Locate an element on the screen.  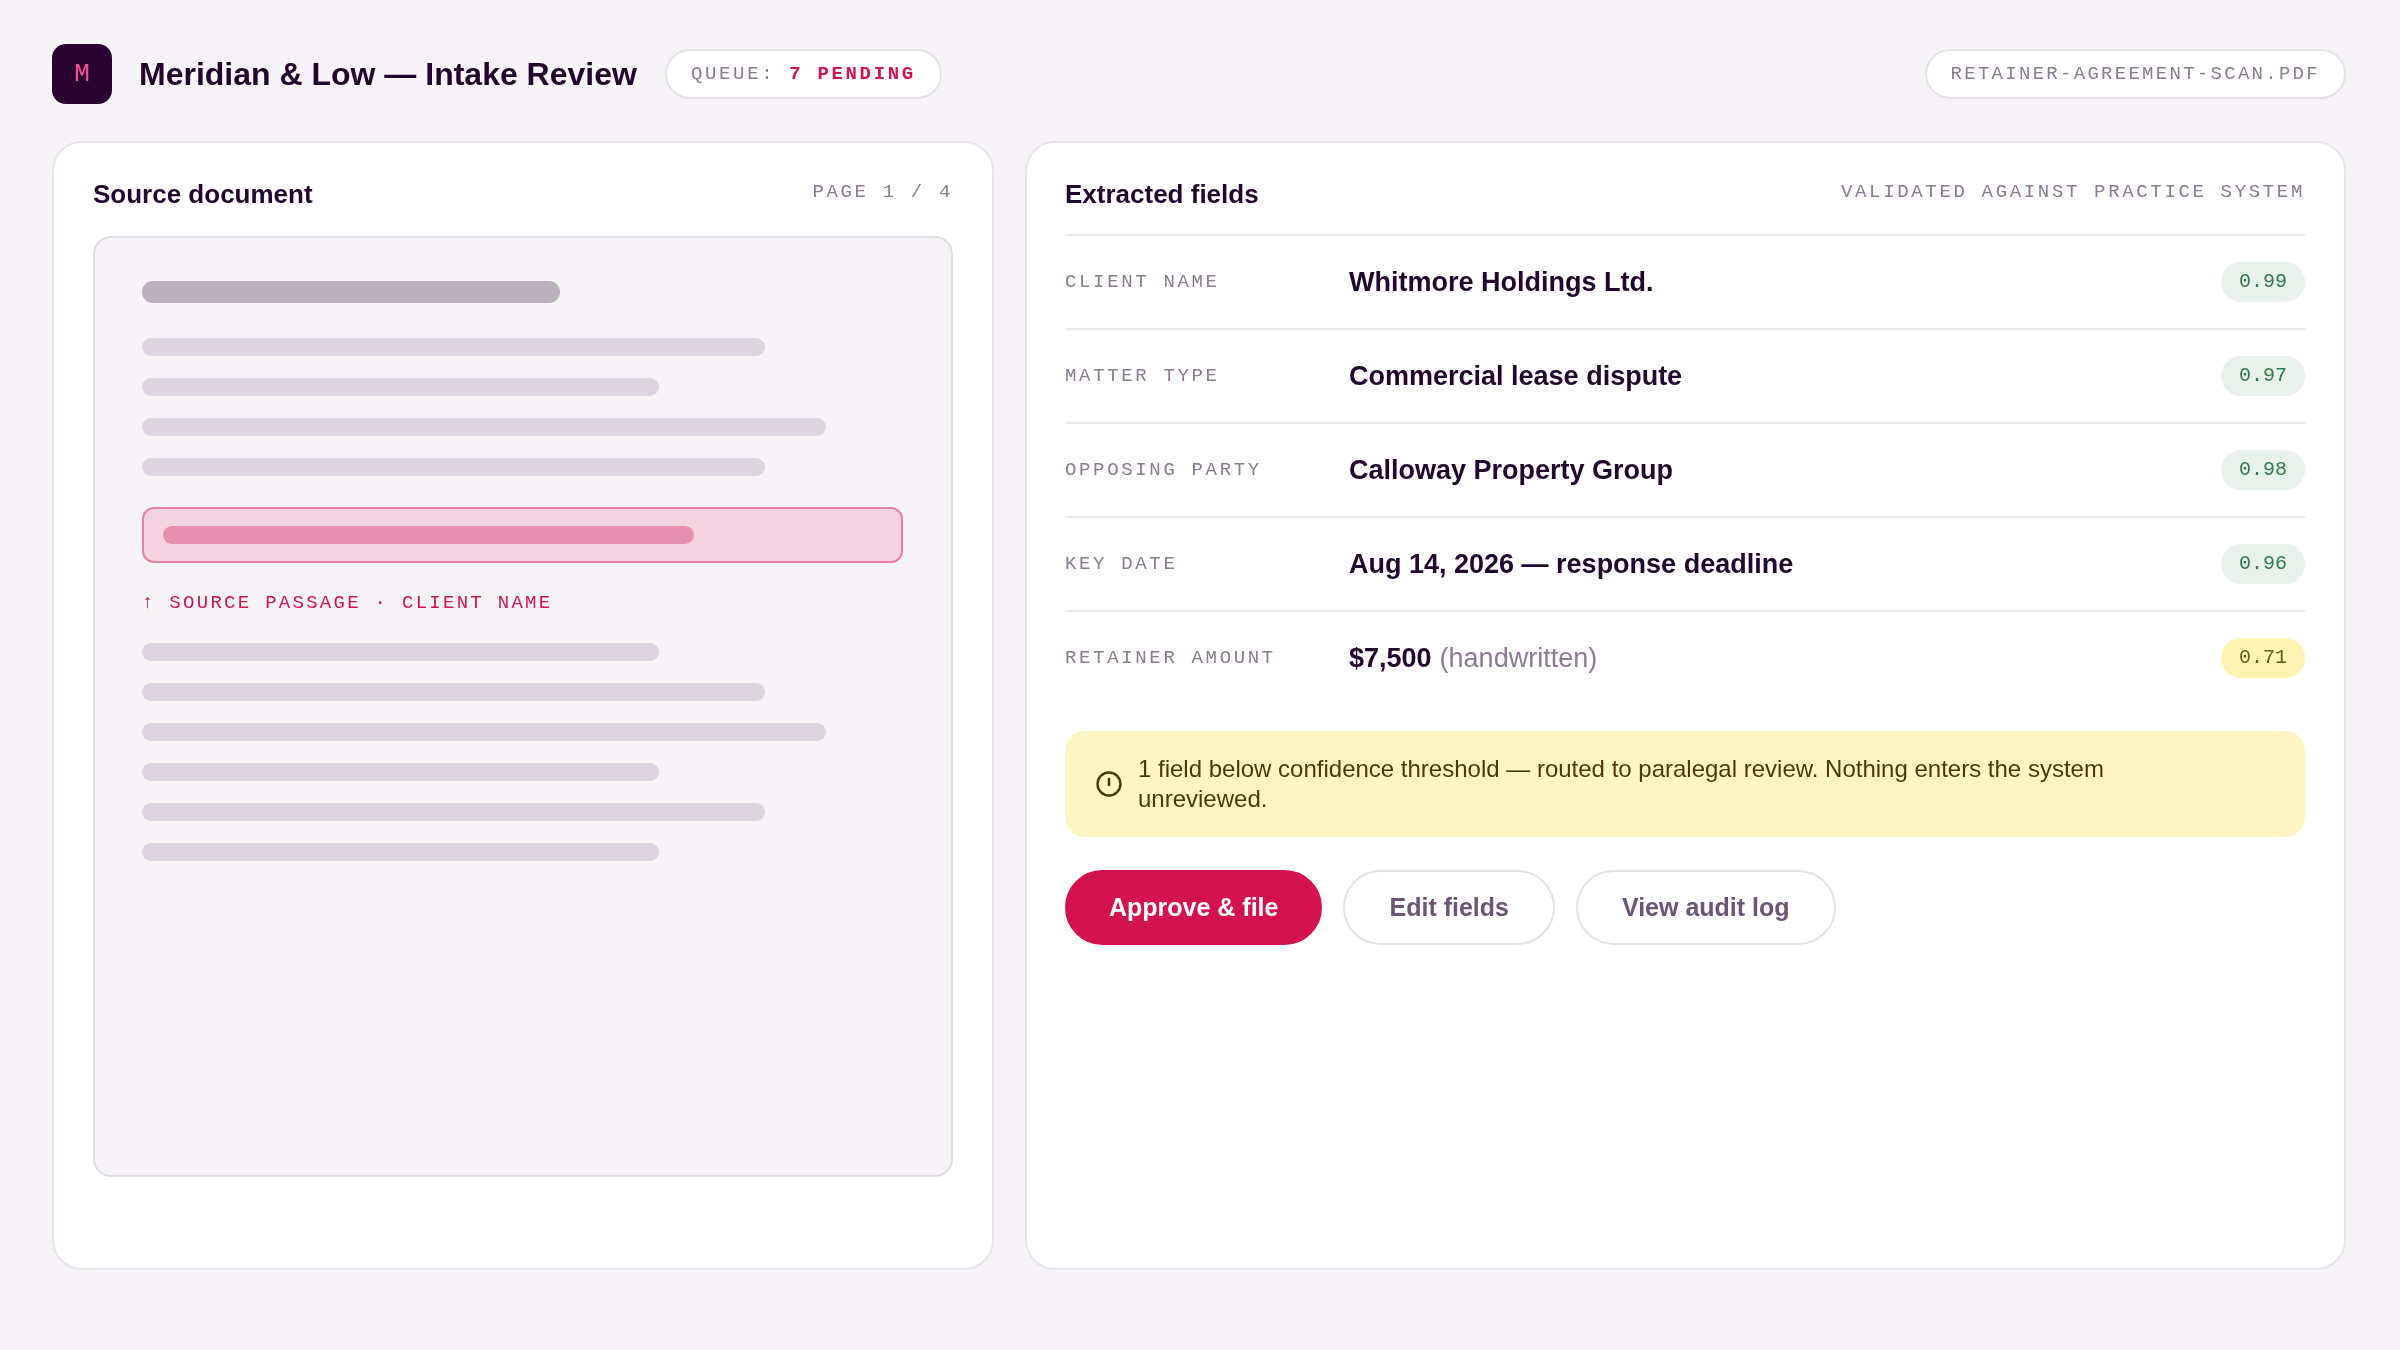
page-title: Meridian & Low — Intake Review is located at coordinates (388, 74).